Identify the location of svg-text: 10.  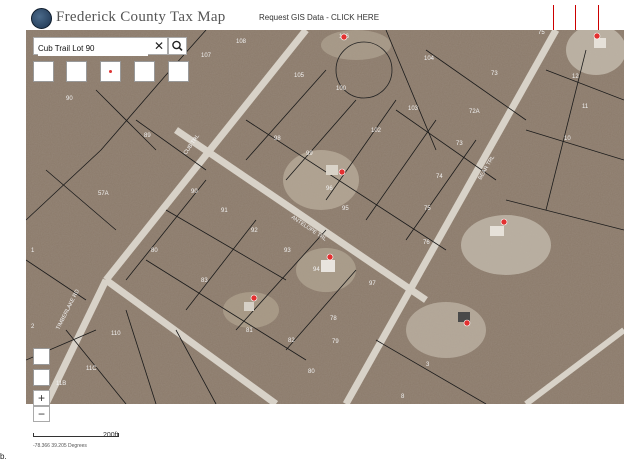
(567, 139).